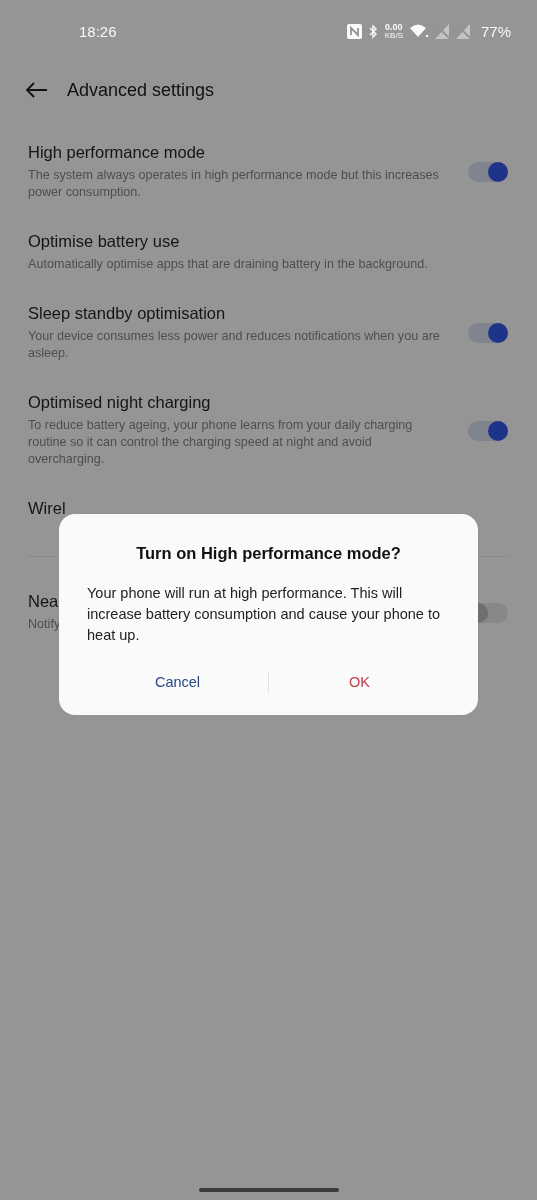  Describe the element at coordinates (393, 35) in the screenshot. I see `data-unit: KB/S` at that location.